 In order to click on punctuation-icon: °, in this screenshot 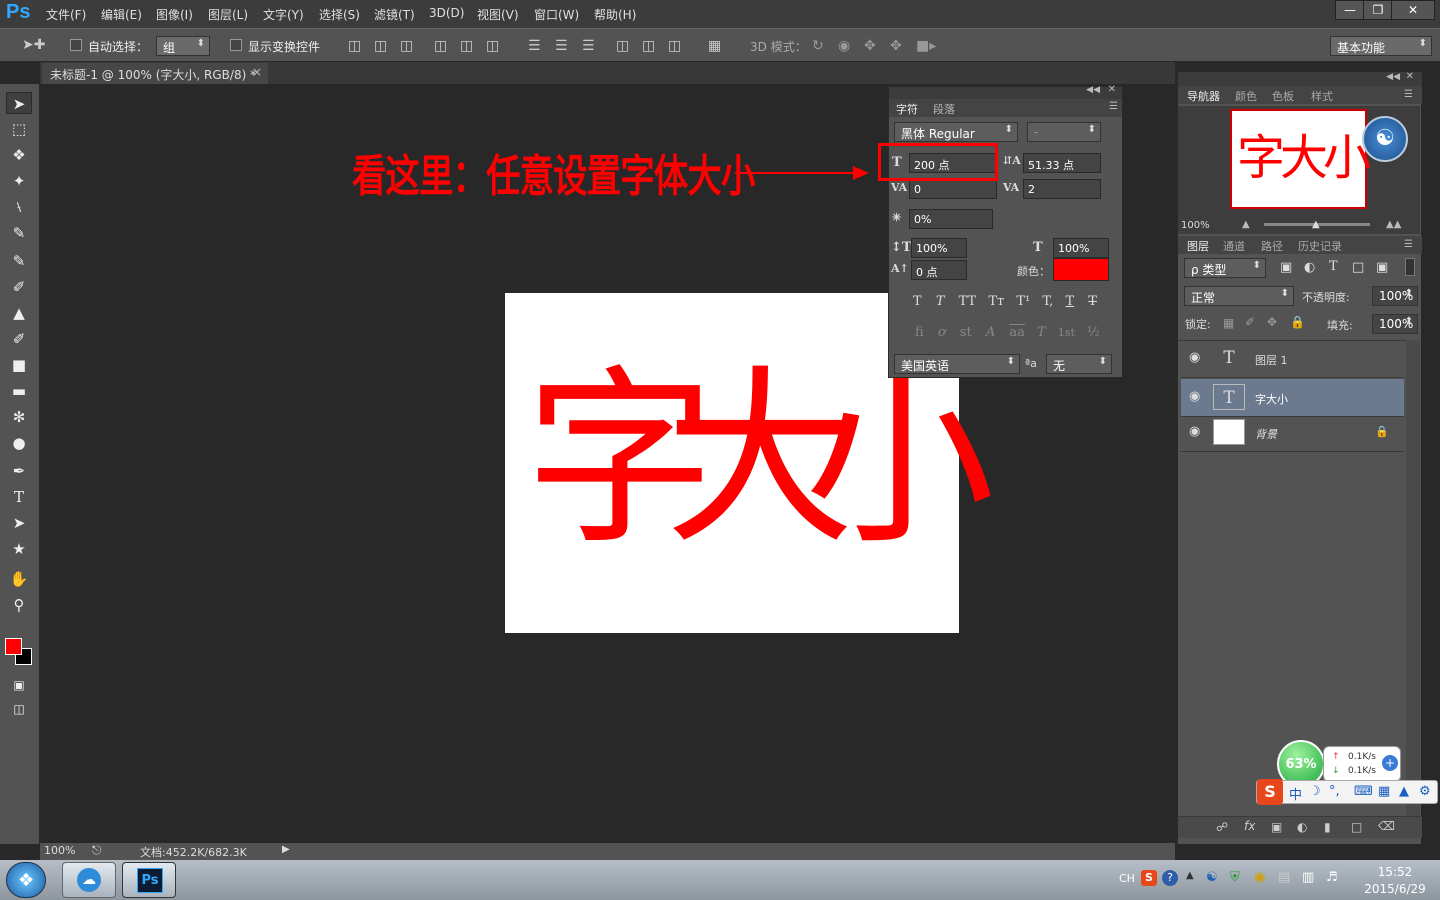, I will do `click(1334, 791)`.